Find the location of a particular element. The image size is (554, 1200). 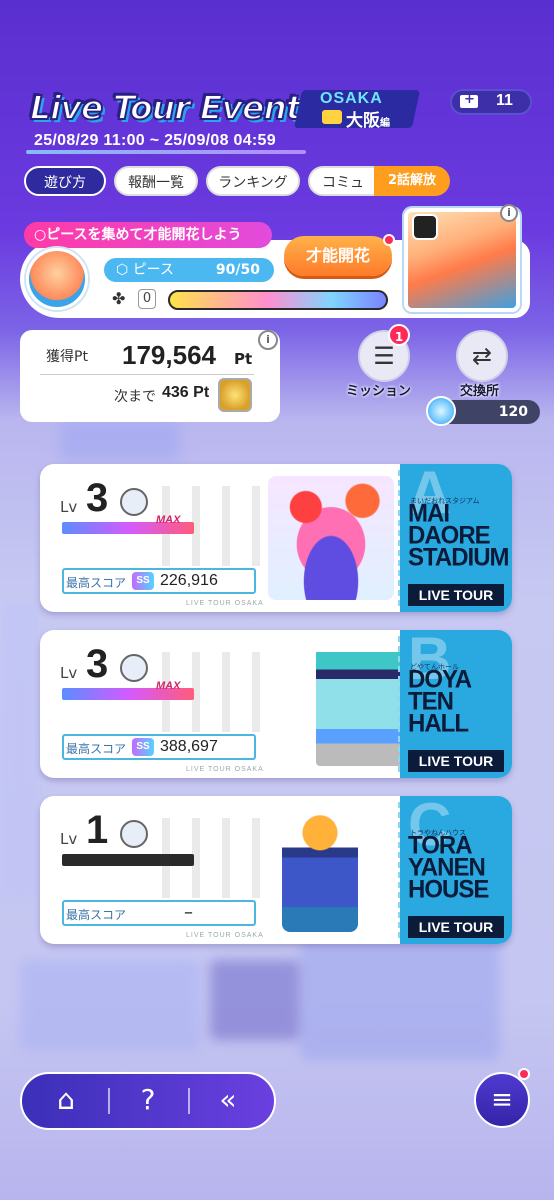

earned-points-unit: Pt is located at coordinates (243, 359).